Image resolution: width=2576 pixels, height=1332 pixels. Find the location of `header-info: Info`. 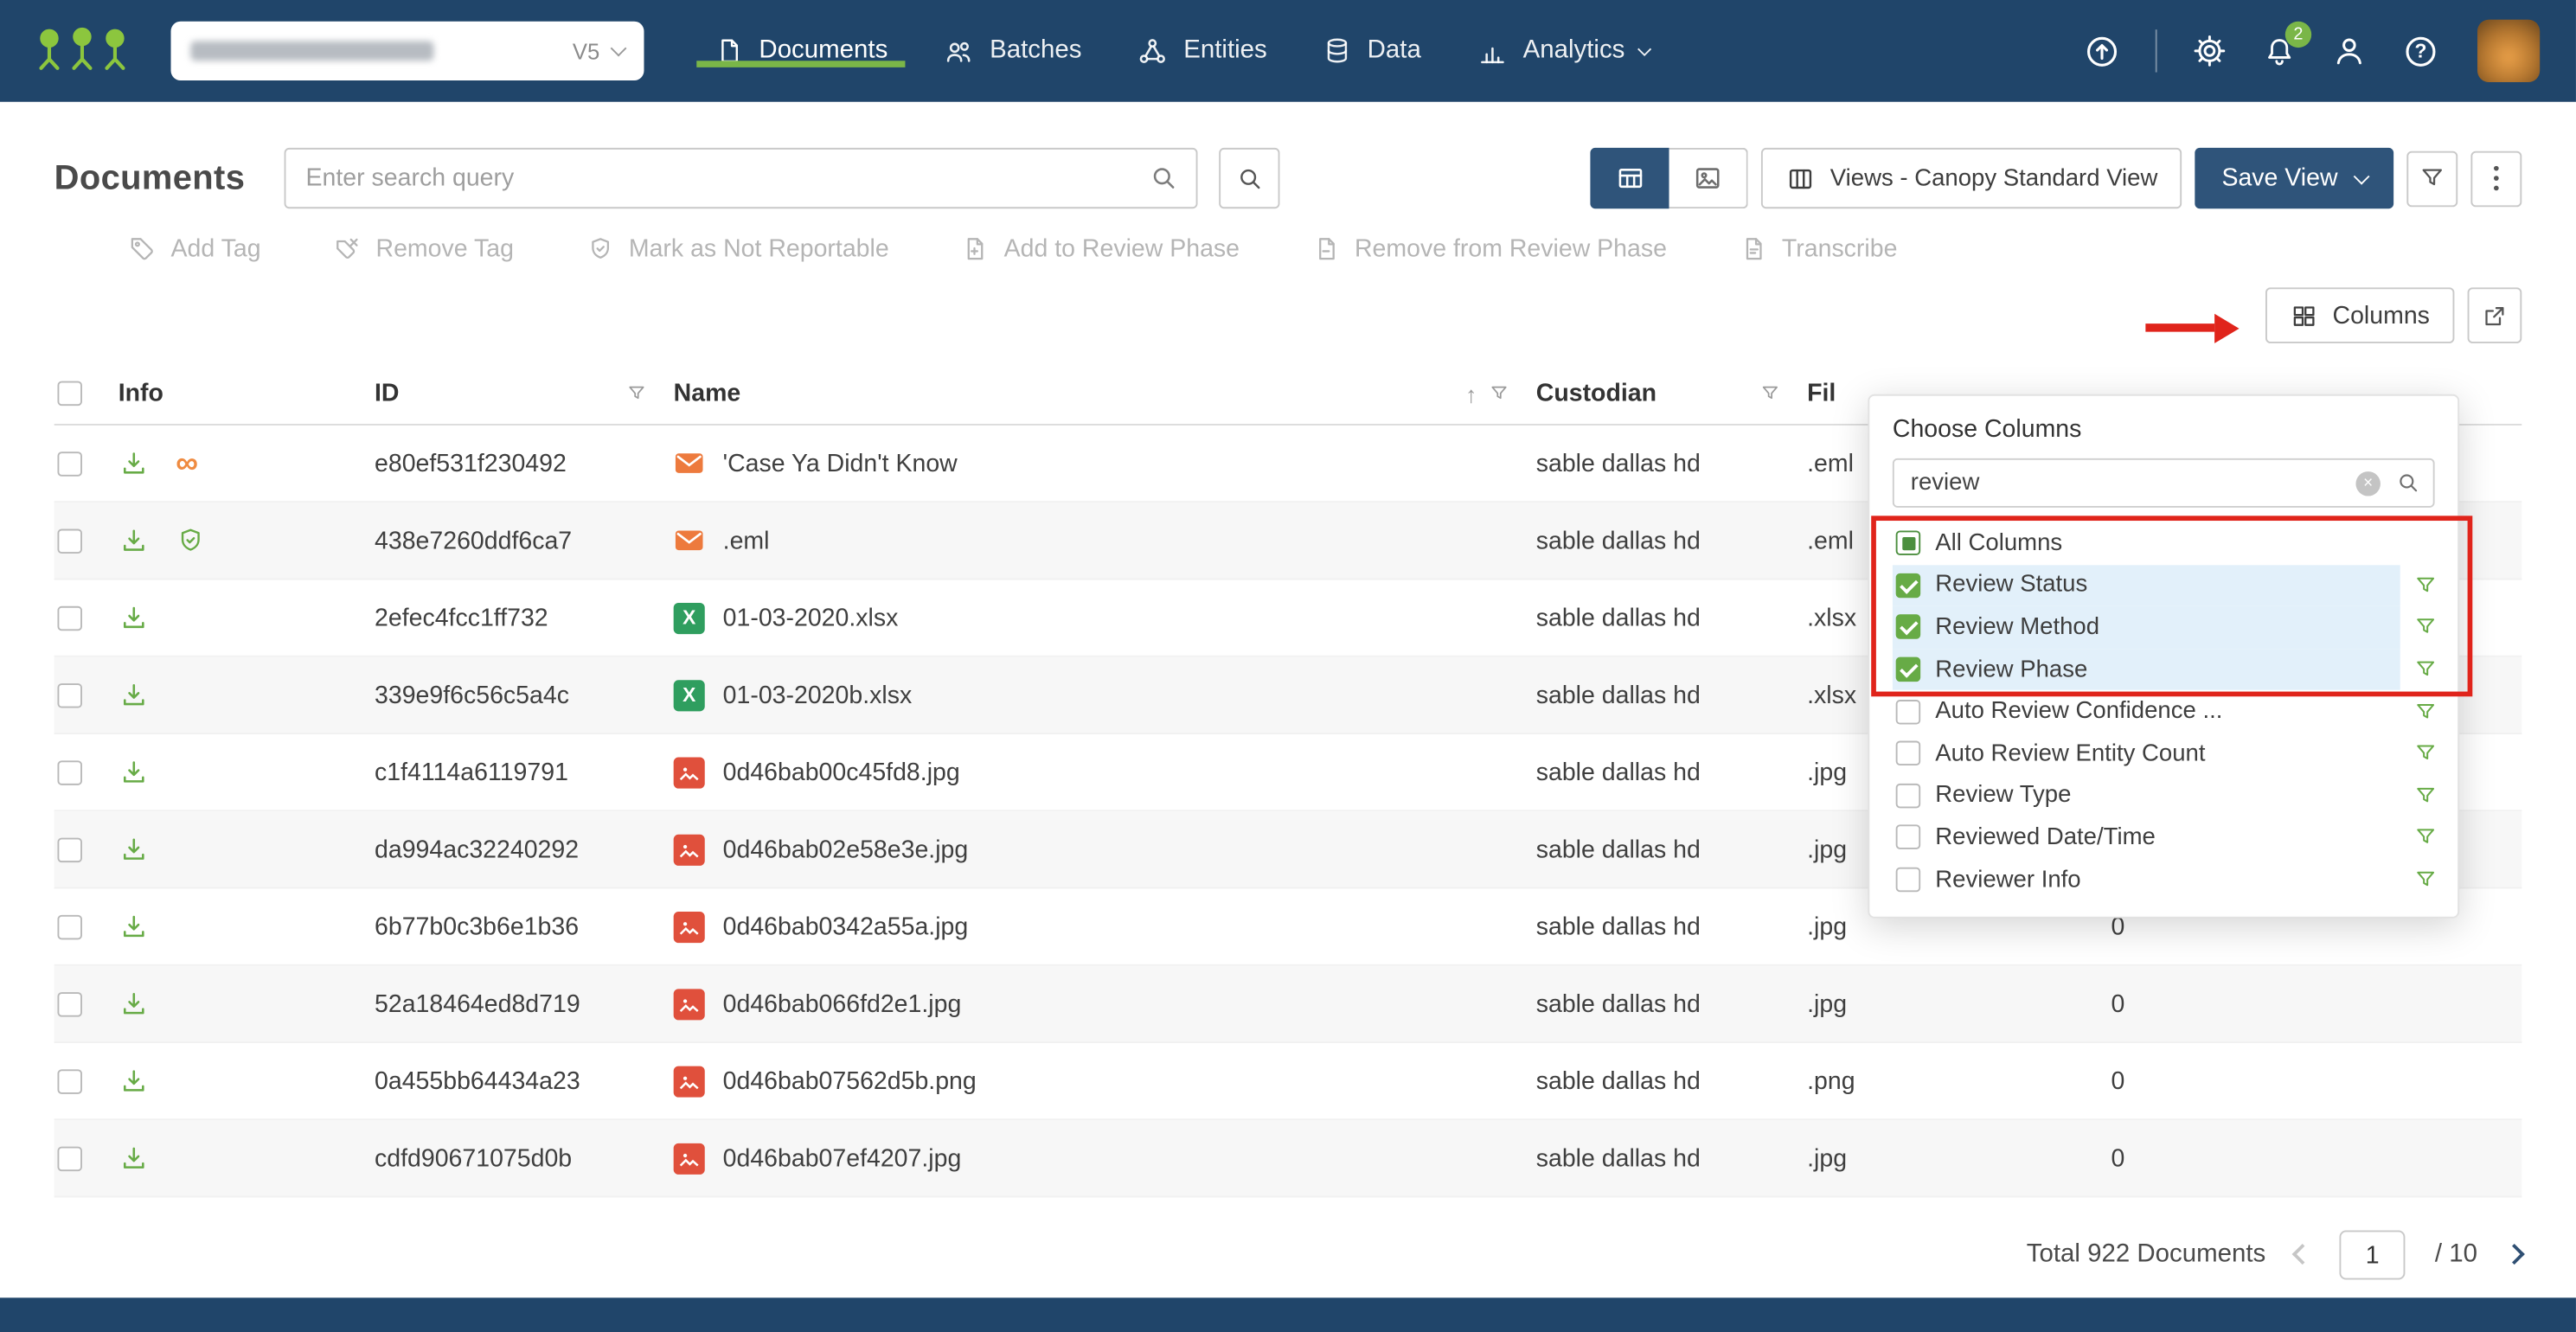

header-info: Info is located at coordinates (243, 393).